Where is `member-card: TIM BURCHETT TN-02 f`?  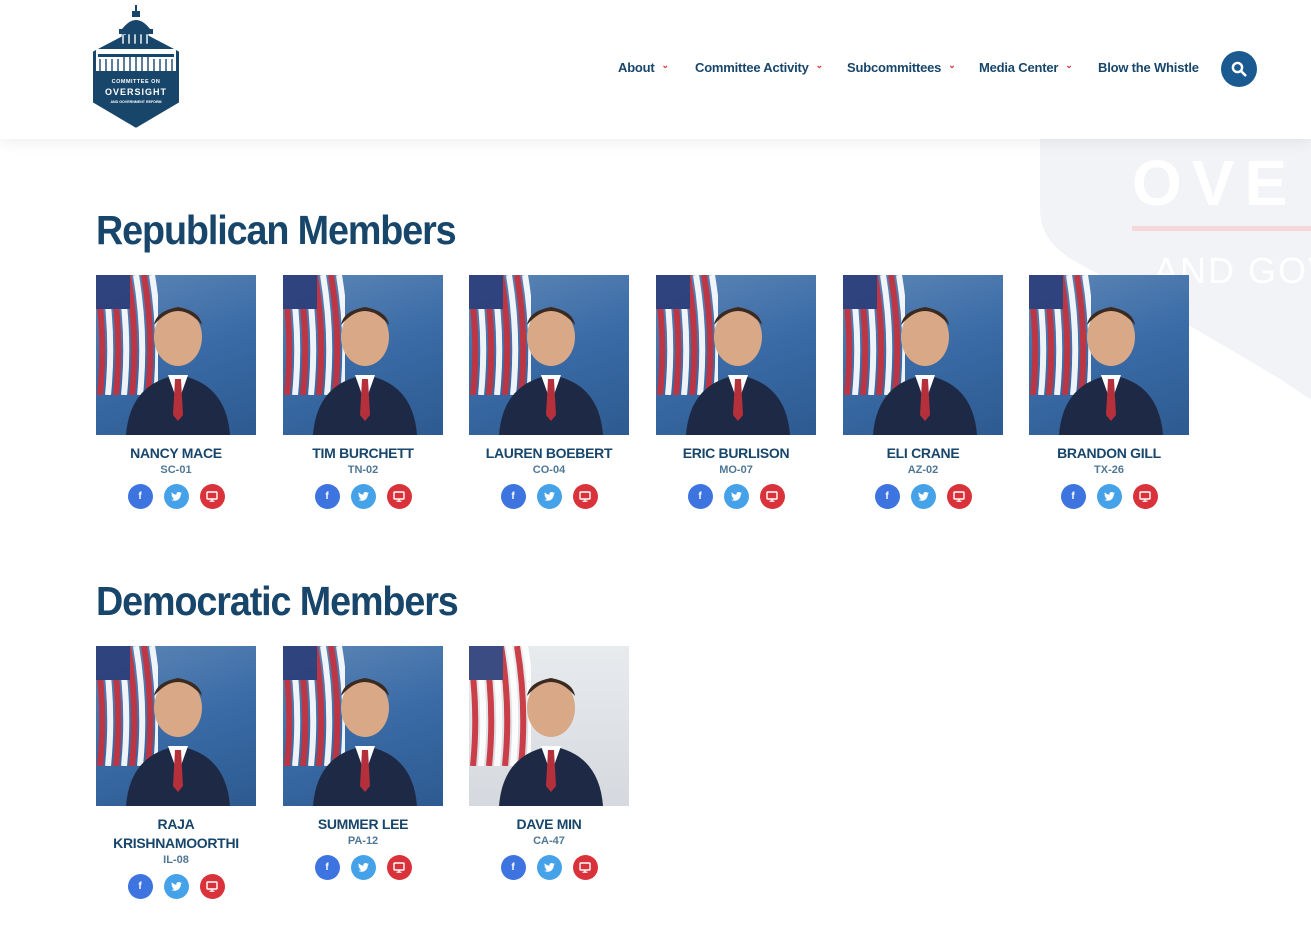
member-card: TIM BURCHETT TN-02 f is located at coordinates (363, 392).